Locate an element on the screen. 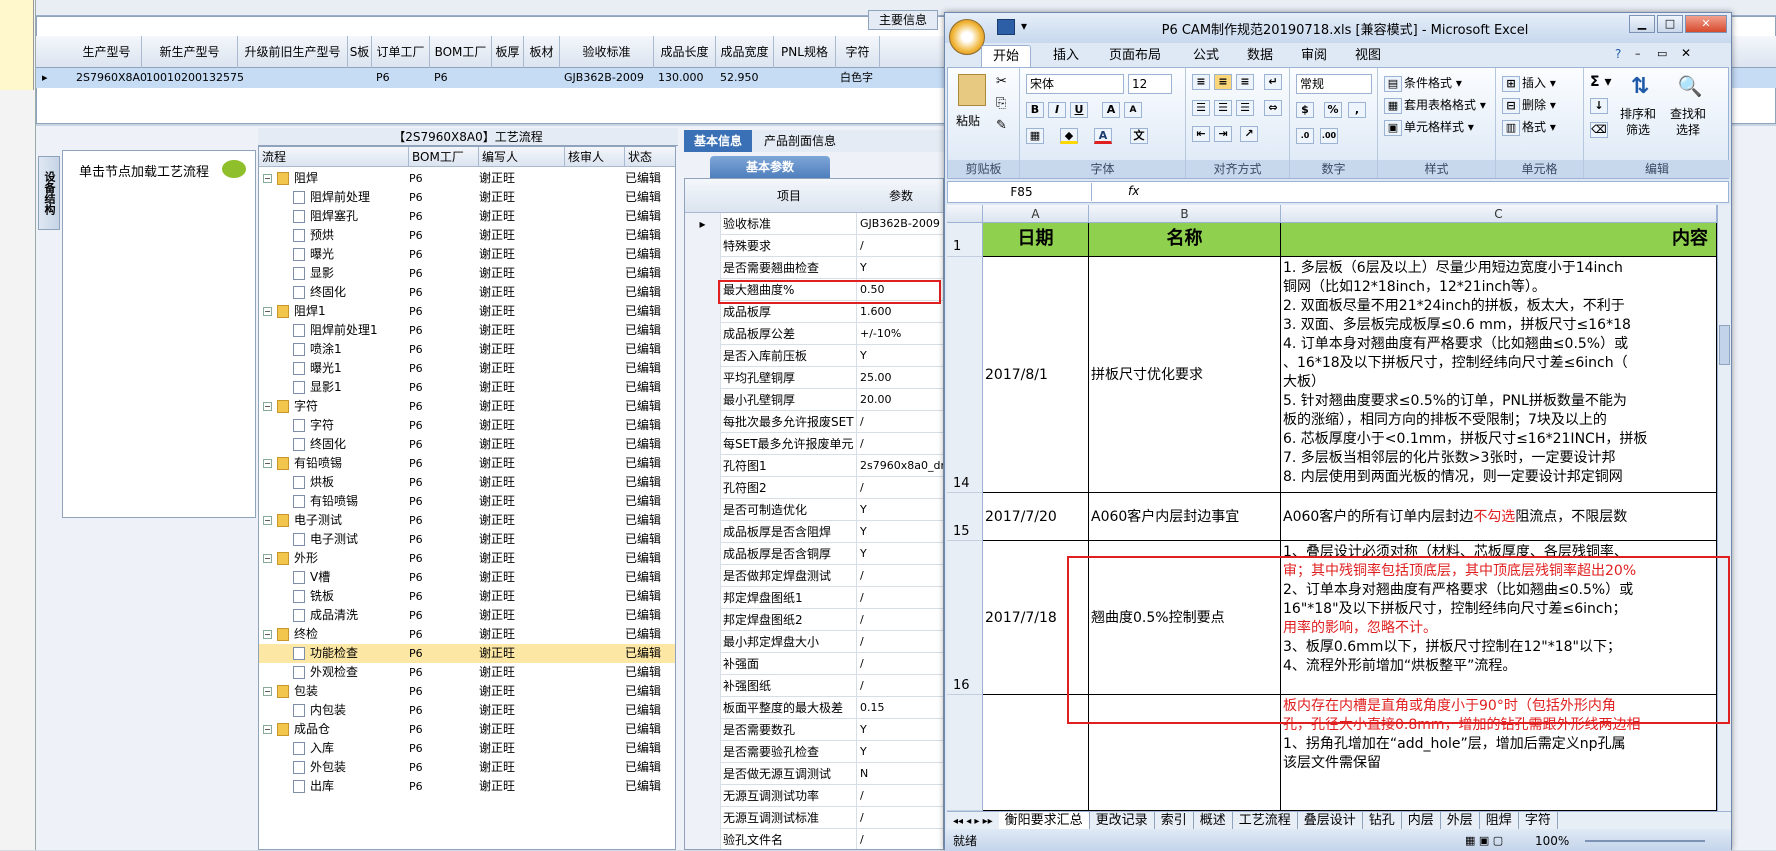 The width and height of the screenshot is (1776, 851). sheet-tab: 叠层设计 is located at coordinates (1330, 820).